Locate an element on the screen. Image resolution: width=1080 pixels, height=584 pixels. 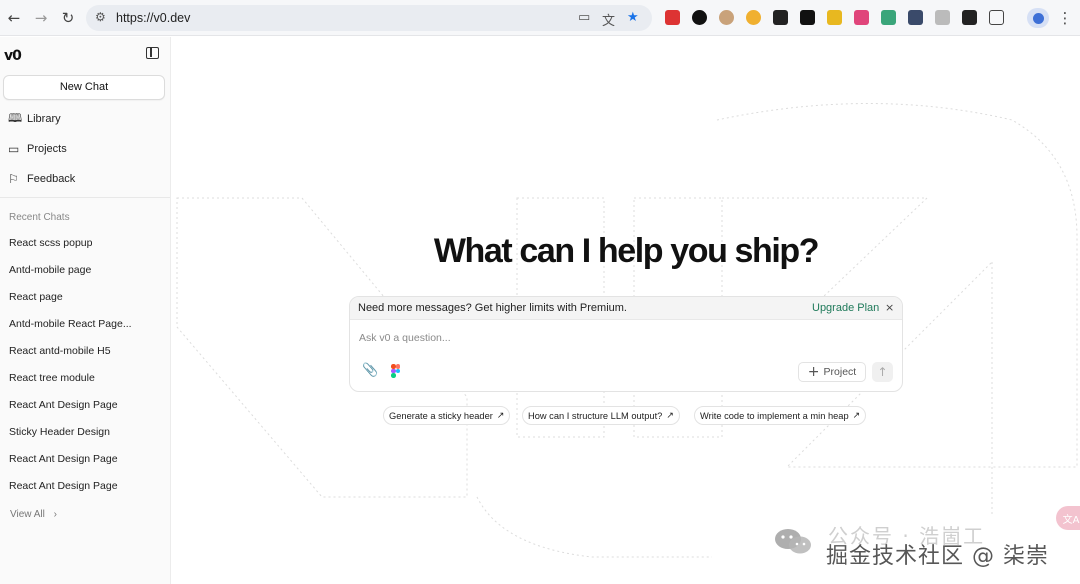
install-app-icon: ▭ is located at coordinates (584, 17).